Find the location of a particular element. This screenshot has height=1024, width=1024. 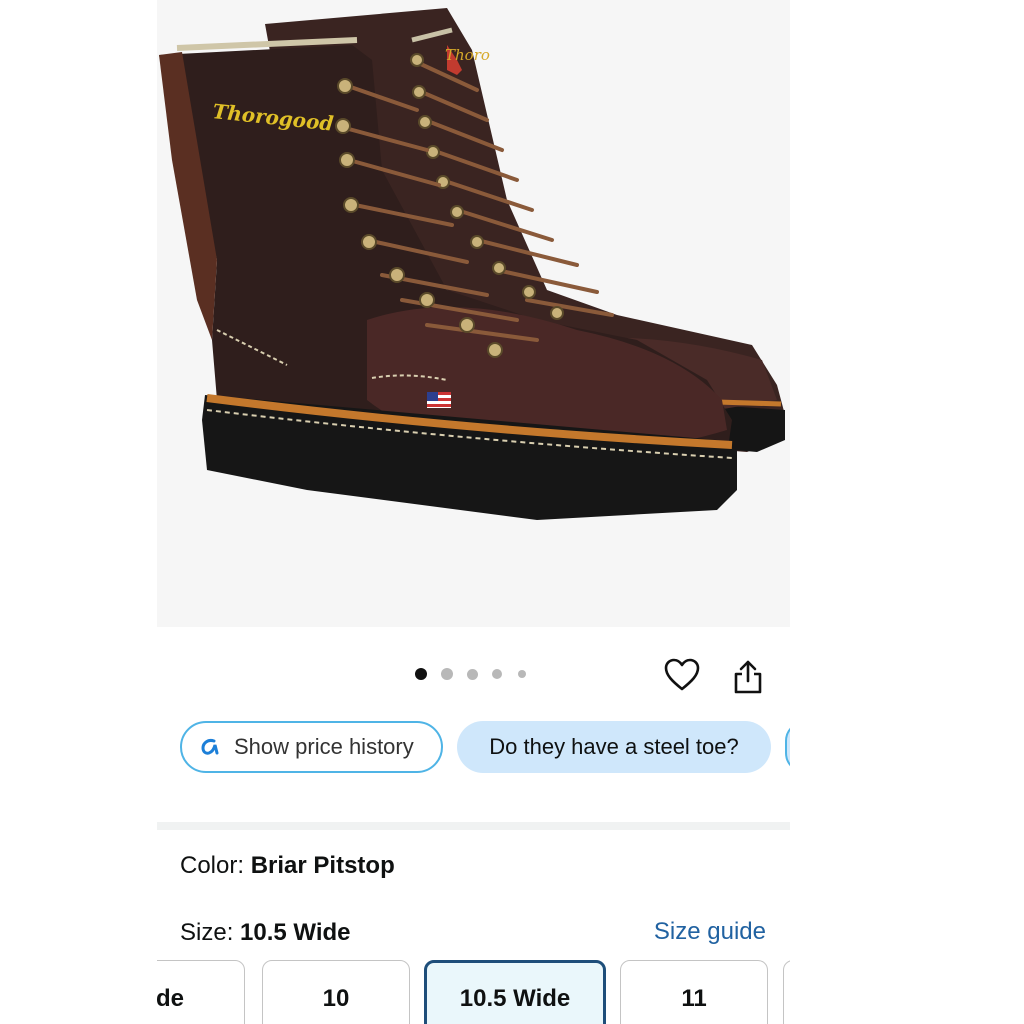

size-option-label: 11 is located at coordinates (694, 998).